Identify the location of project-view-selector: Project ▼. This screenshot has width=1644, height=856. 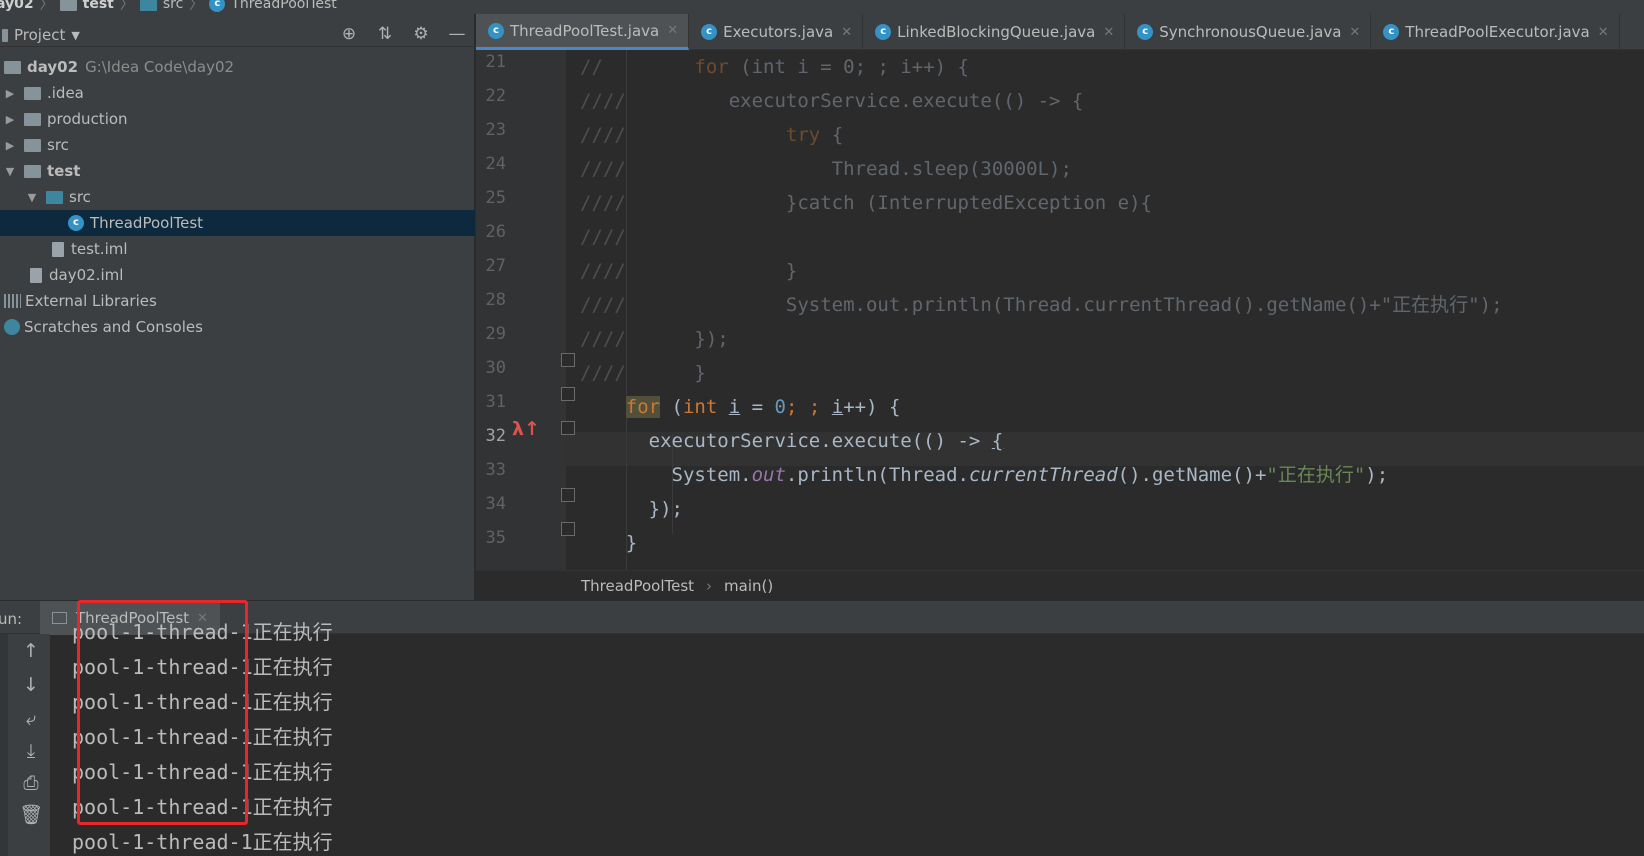
(41, 35).